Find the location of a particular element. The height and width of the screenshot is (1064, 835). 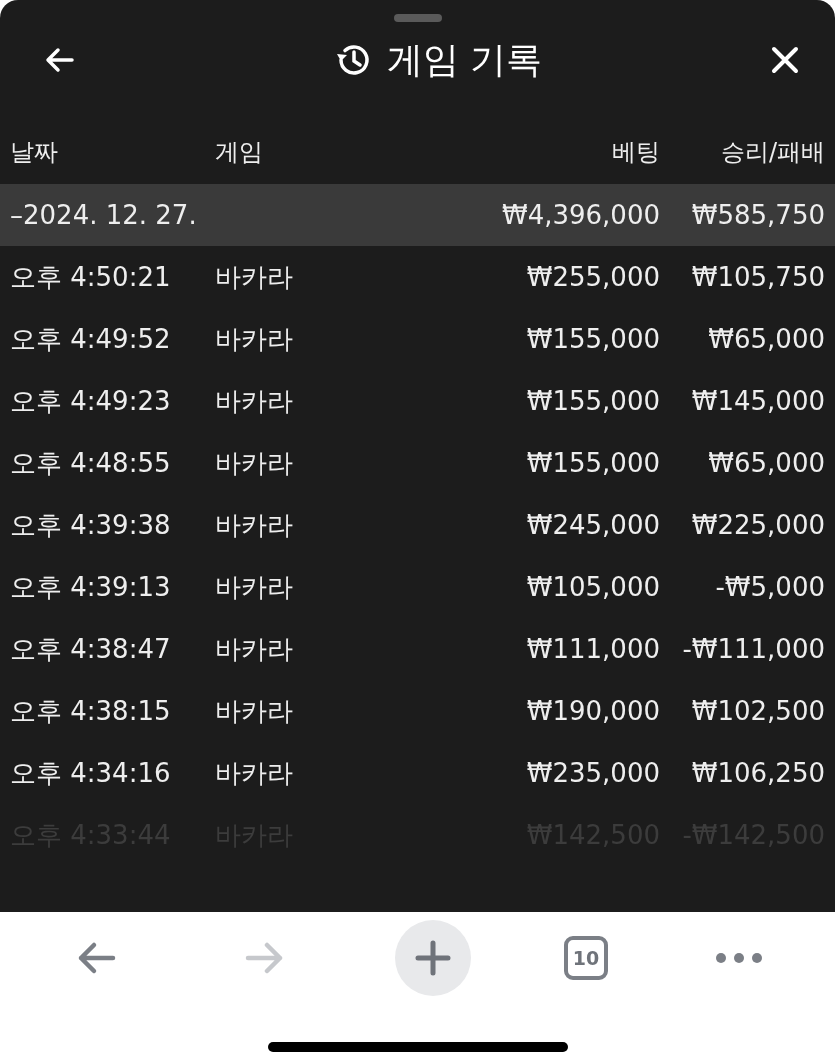

drag-handle is located at coordinates (418, 18).